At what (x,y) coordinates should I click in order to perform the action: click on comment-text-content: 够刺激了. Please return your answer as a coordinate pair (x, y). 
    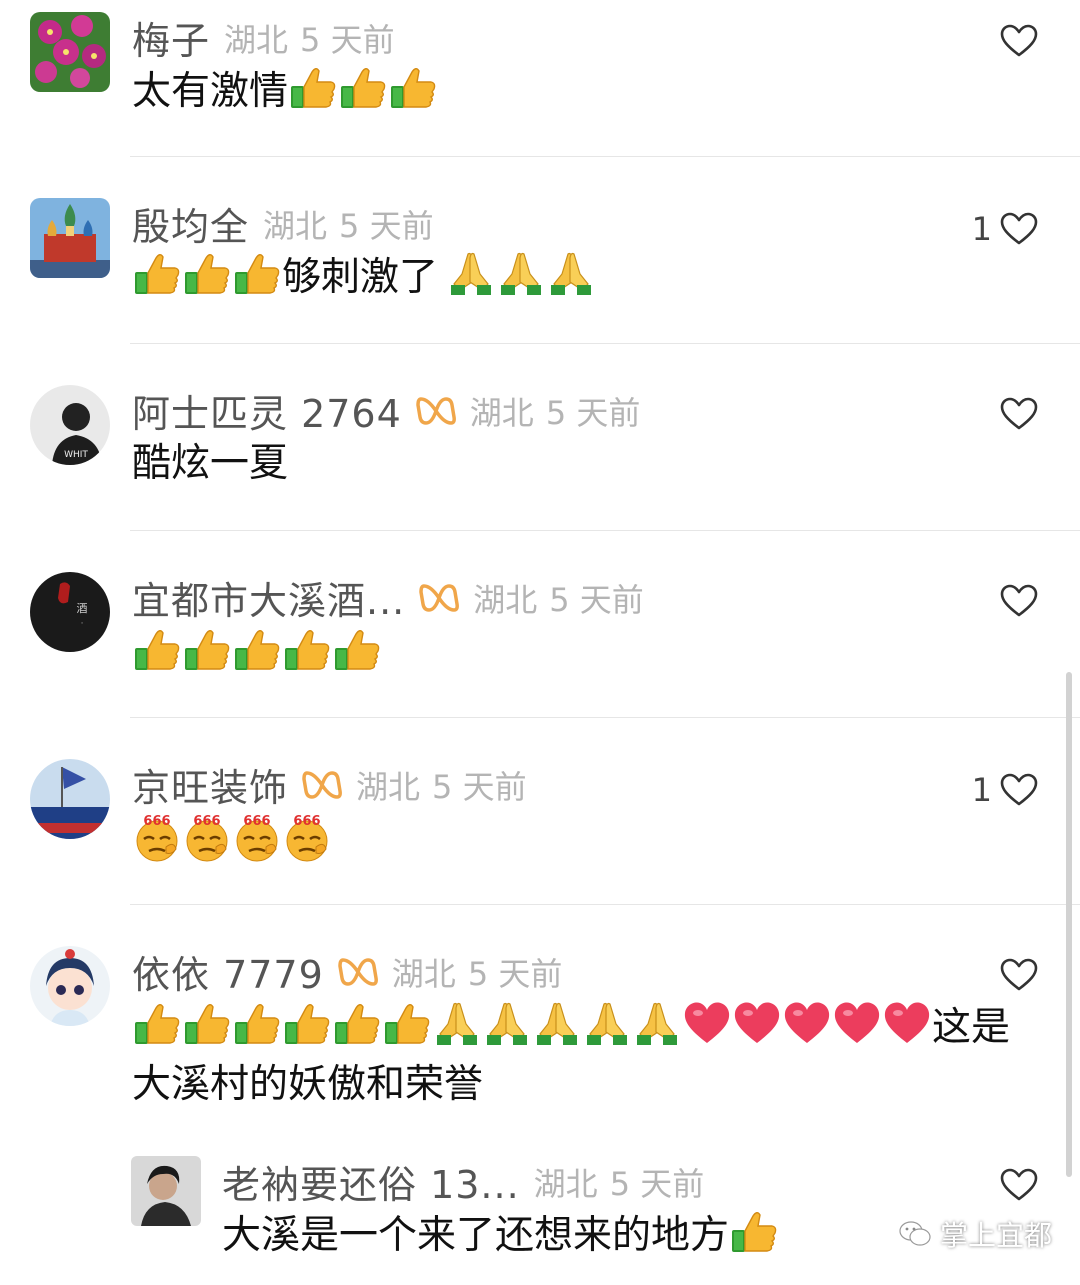
    Looking at the image, I should click on (360, 277).